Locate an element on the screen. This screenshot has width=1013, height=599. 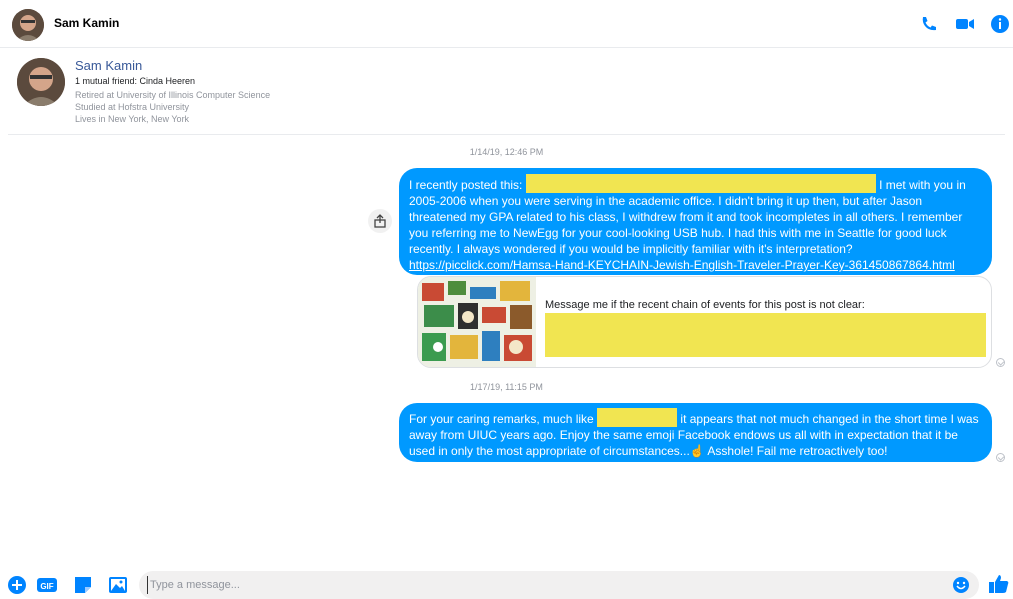
conversation-title: Sam Kamin is located at coordinates (86, 23).